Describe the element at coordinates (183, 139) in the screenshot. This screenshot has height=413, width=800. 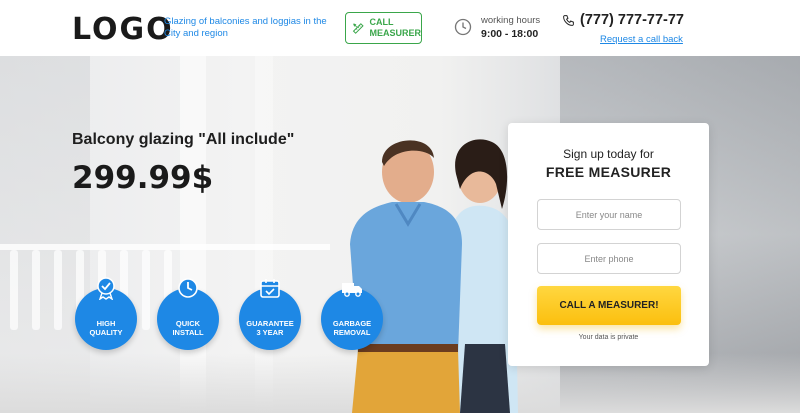
I see `offer-title: Balcony glazing "All include"` at that location.